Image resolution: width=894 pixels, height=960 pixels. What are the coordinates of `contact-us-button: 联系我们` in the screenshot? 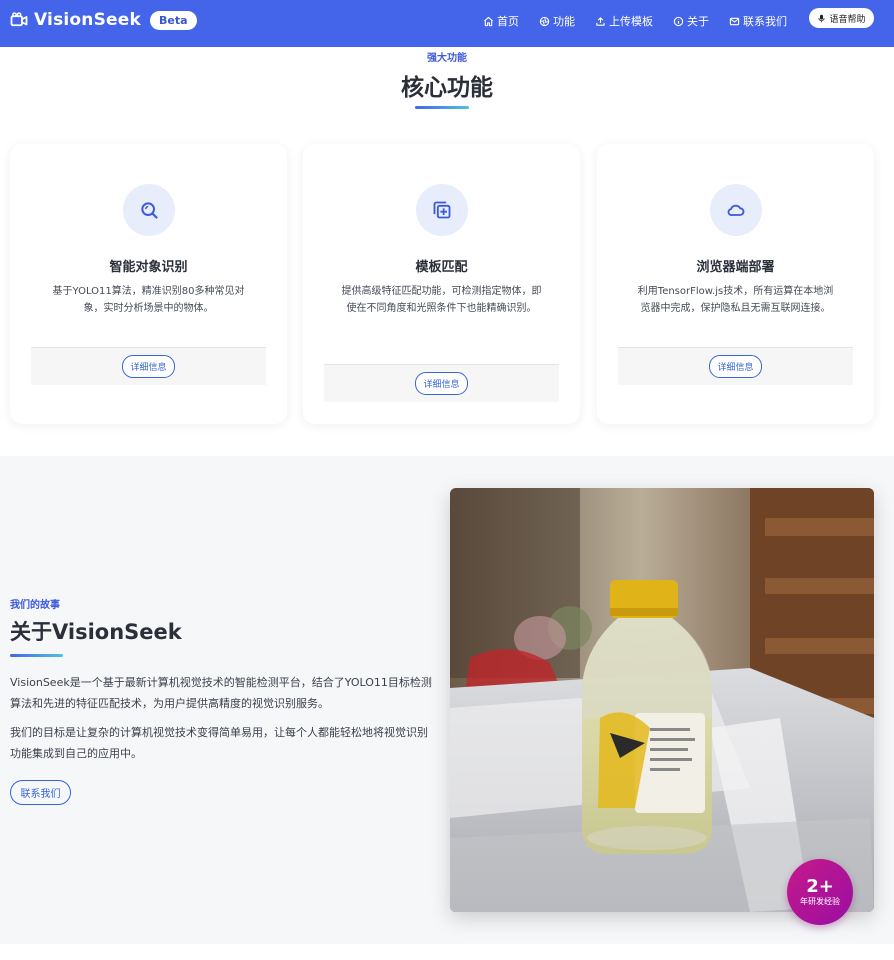 It's located at (40, 792).